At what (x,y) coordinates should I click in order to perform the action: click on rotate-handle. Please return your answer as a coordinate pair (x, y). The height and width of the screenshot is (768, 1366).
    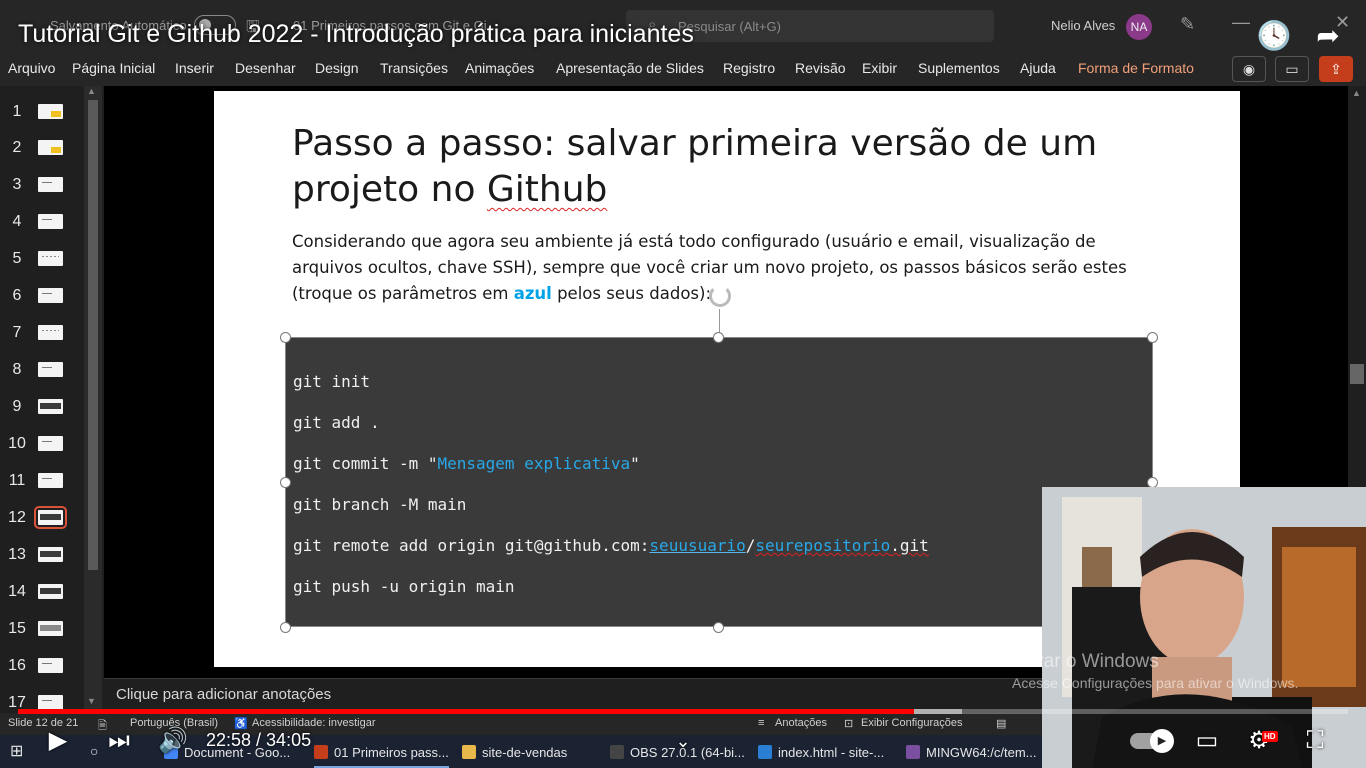
    Looking at the image, I should click on (720, 296).